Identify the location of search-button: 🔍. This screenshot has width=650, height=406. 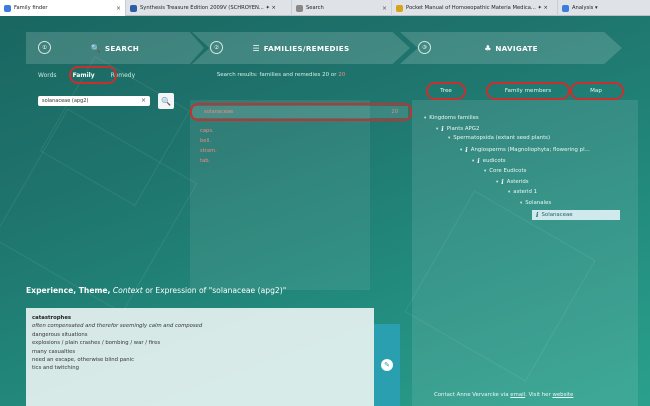
(166, 101).